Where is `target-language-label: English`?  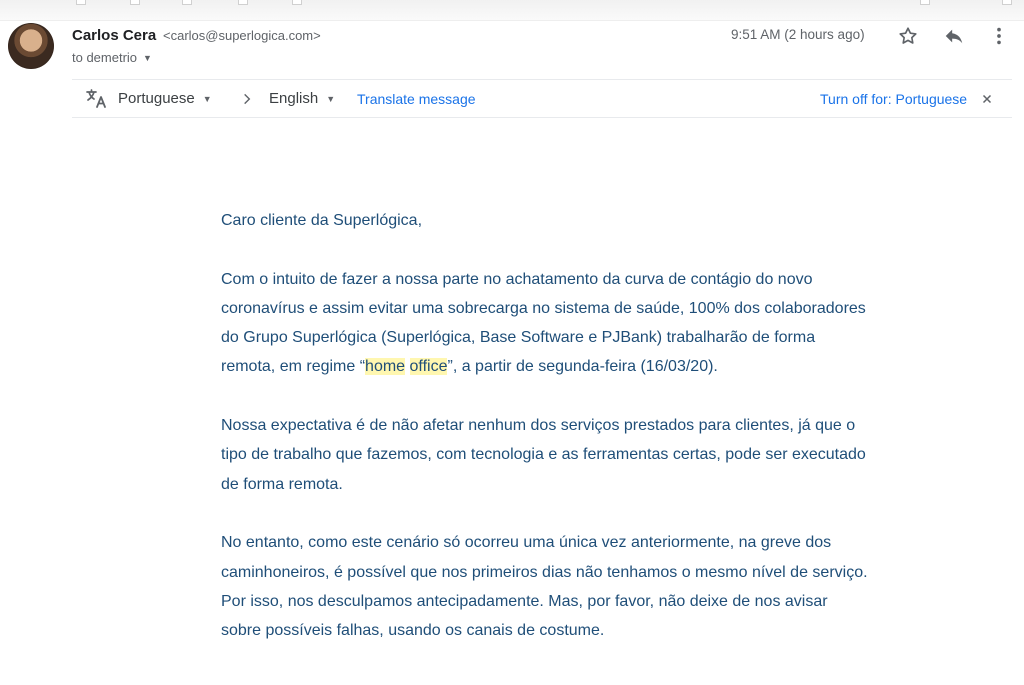
target-language-label: English is located at coordinates (294, 98).